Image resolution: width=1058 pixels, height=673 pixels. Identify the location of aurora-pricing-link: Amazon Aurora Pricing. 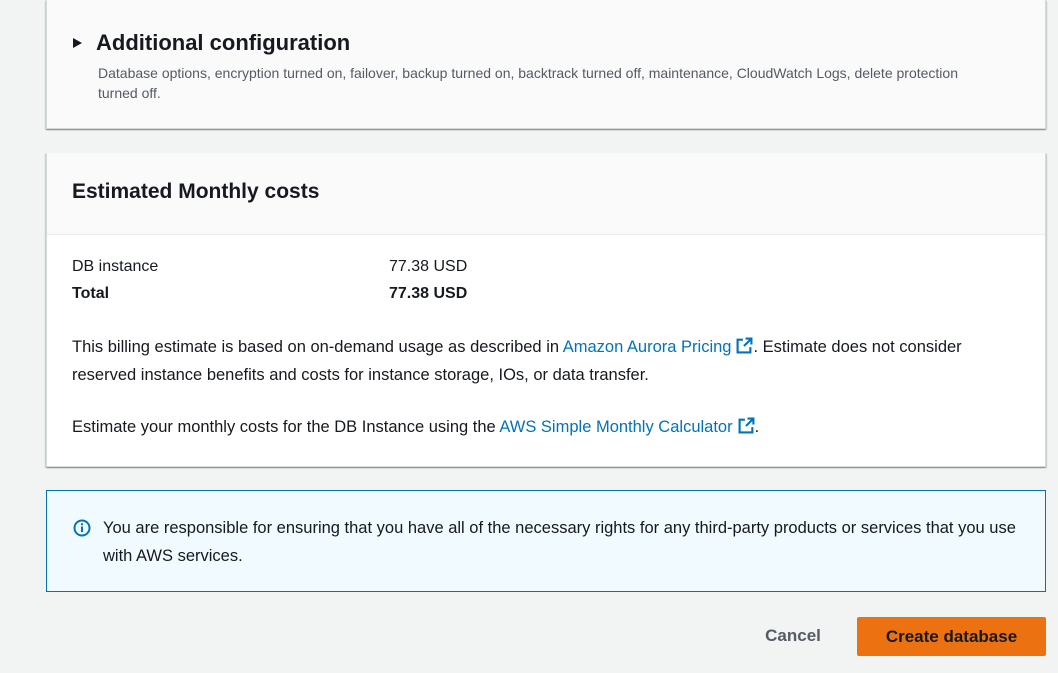
(658, 346).